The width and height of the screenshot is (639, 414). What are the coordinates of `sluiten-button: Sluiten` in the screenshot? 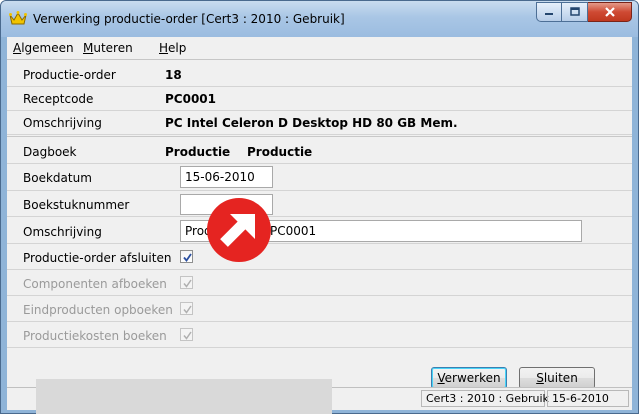 It's located at (557, 378).